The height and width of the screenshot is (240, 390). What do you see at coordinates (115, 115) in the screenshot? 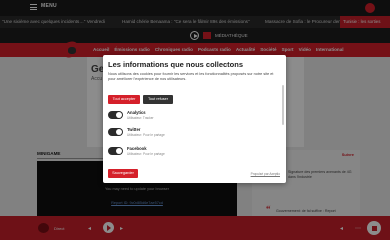
I see `analytics-toggle` at bounding box center [115, 115].